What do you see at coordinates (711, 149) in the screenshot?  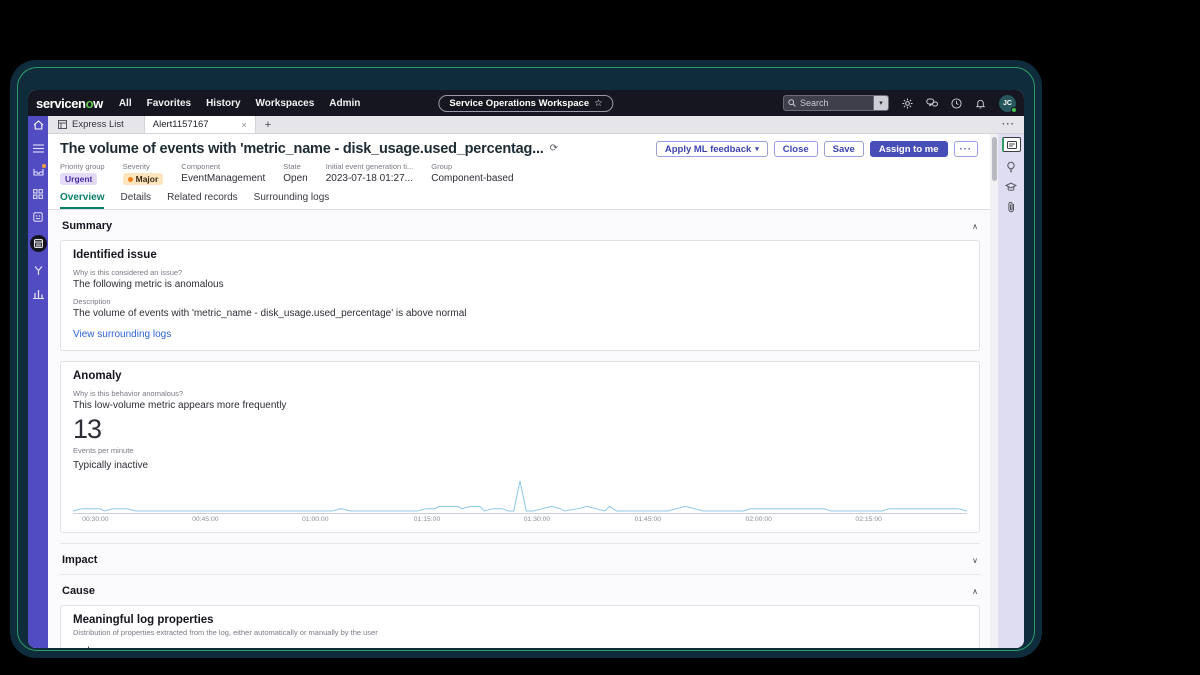 I see `apply-ml-feedback-button: Apply ML feedback ▾` at bounding box center [711, 149].